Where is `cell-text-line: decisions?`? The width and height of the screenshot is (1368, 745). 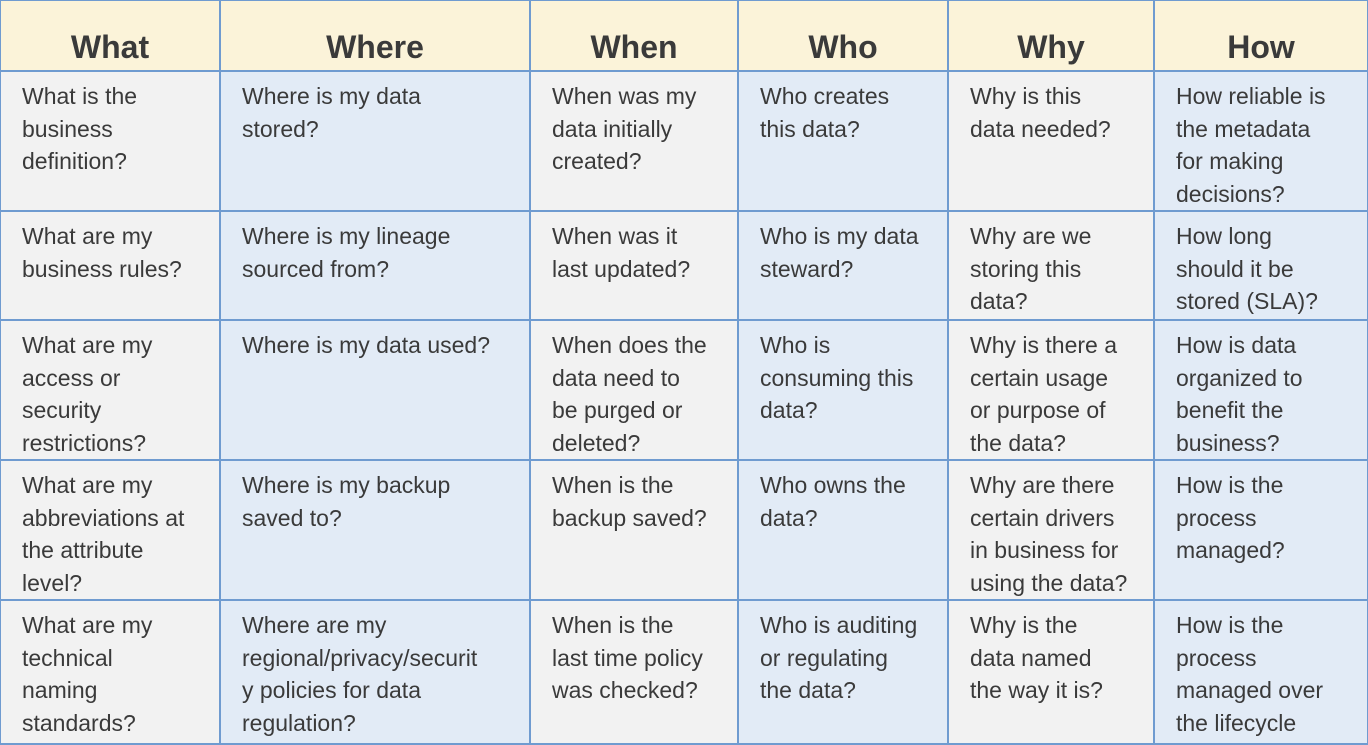
cell-text-line: decisions? is located at coordinates (1230, 193).